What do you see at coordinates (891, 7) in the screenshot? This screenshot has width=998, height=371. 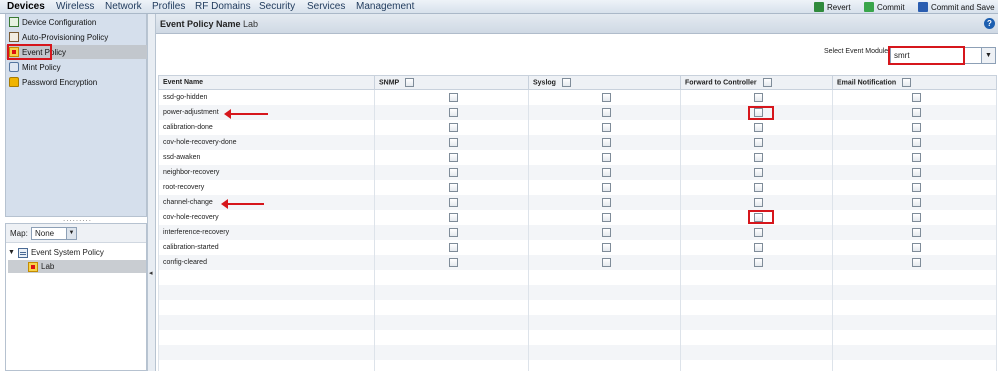 I see `commit-label: Commit` at bounding box center [891, 7].